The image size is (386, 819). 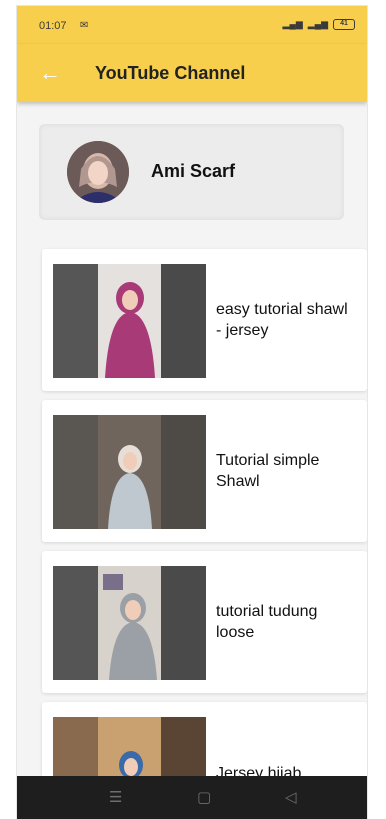 What do you see at coordinates (268, 471) in the screenshot?
I see `video-title: Tutorial simple Shawl` at bounding box center [268, 471].